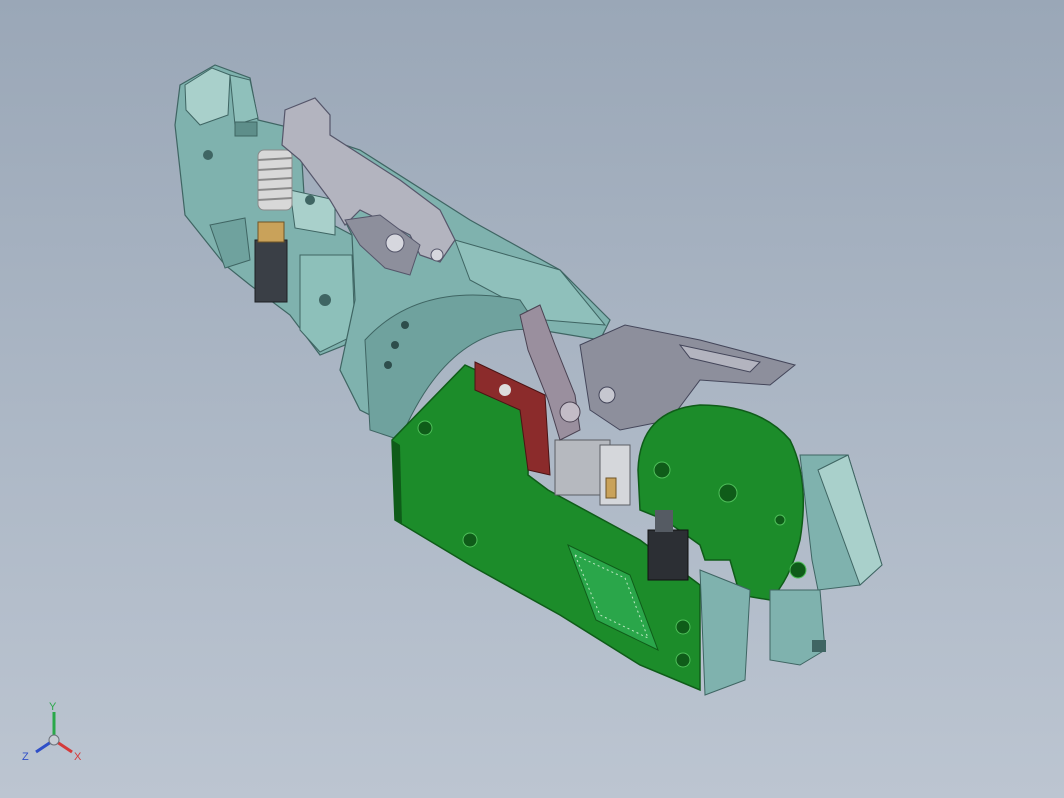 The image size is (1064, 798). Describe the element at coordinates (271, 262) in the screenshot. I see `micro-switch` at that location.